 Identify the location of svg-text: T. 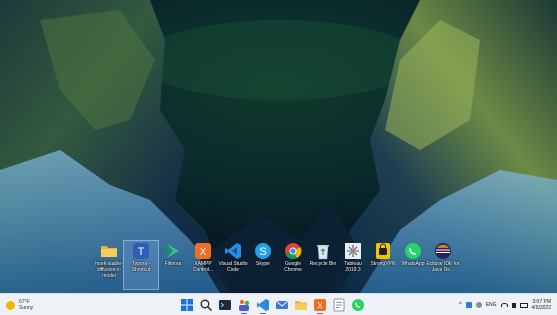
(141, 252).